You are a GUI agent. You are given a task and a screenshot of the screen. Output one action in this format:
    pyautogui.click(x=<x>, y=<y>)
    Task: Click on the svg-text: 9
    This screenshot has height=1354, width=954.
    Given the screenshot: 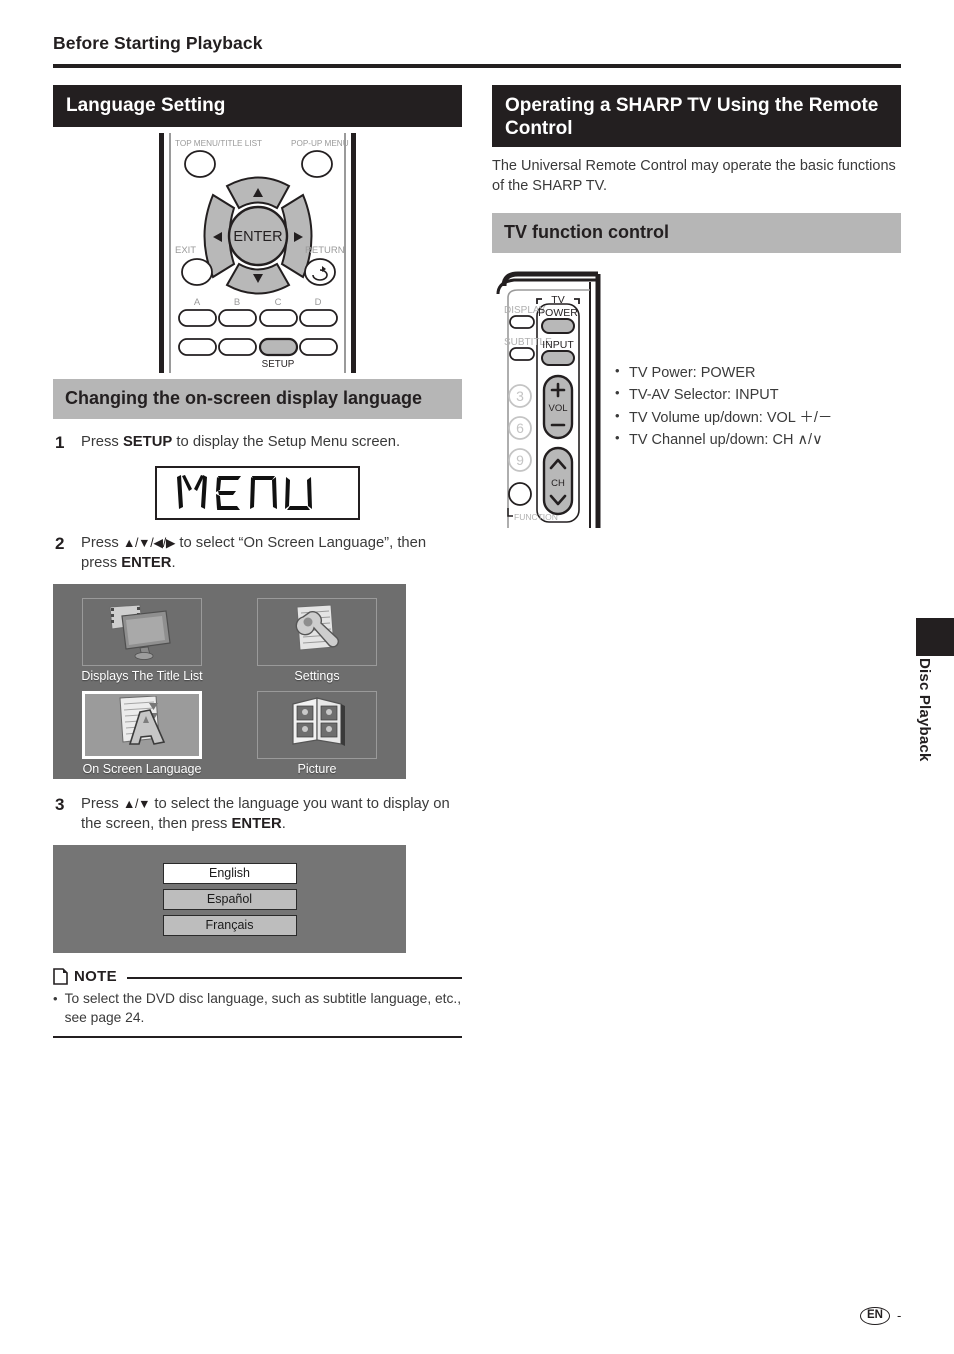 What is the action you would take?
    pyautogui.click(x=520, y=460)
    